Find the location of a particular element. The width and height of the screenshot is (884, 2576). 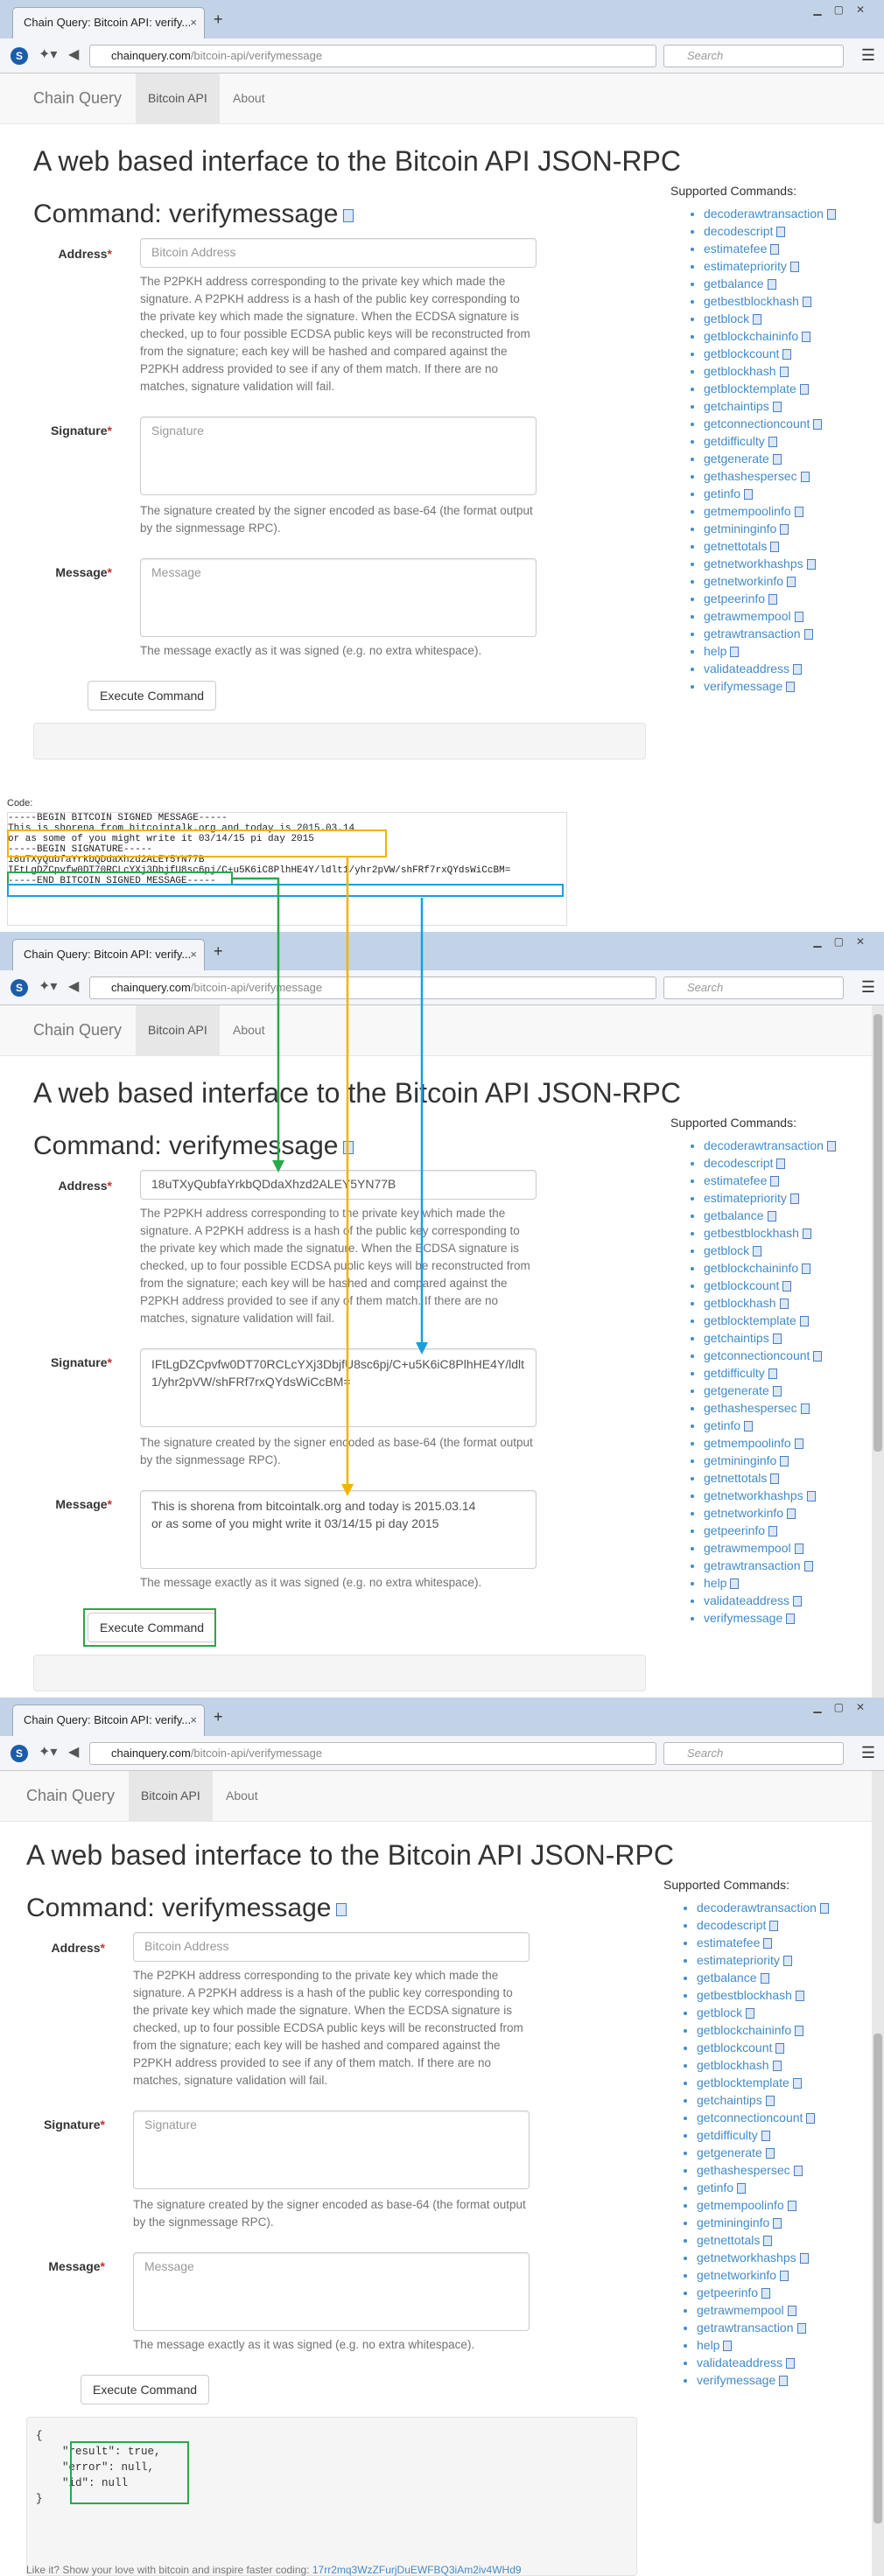

sidebar-command-getmininginfo: getmininginfo is located at coordinates (783, 528).